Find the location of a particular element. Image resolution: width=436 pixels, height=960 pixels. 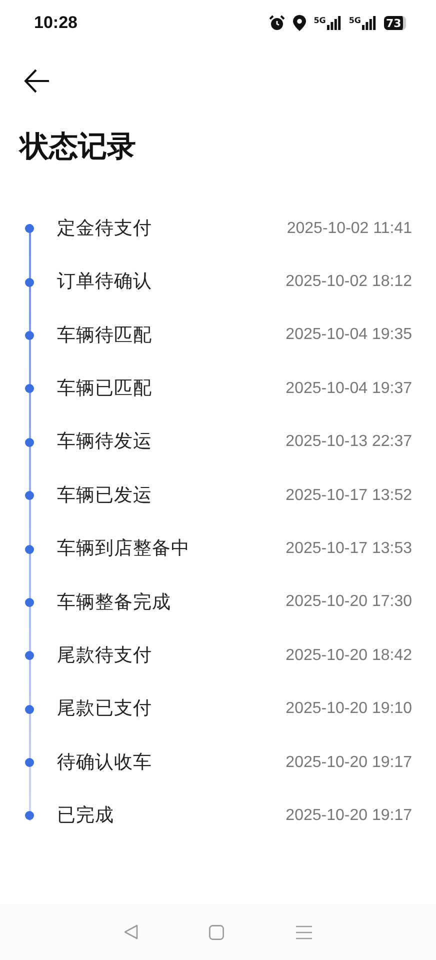

status-label: 尾款待支付 is located at coordinates (104, 656).